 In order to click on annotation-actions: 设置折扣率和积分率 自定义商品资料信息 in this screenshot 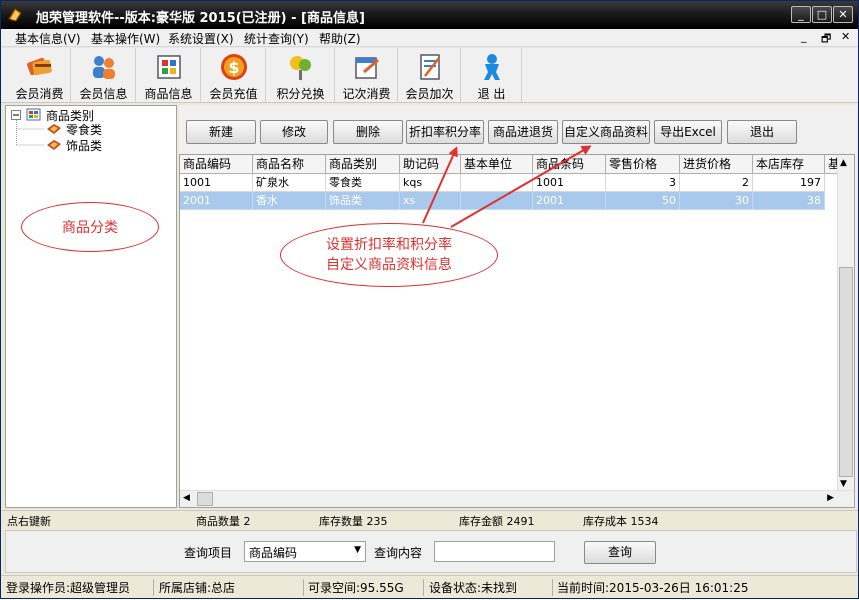, I will do `click(389, 255)`.